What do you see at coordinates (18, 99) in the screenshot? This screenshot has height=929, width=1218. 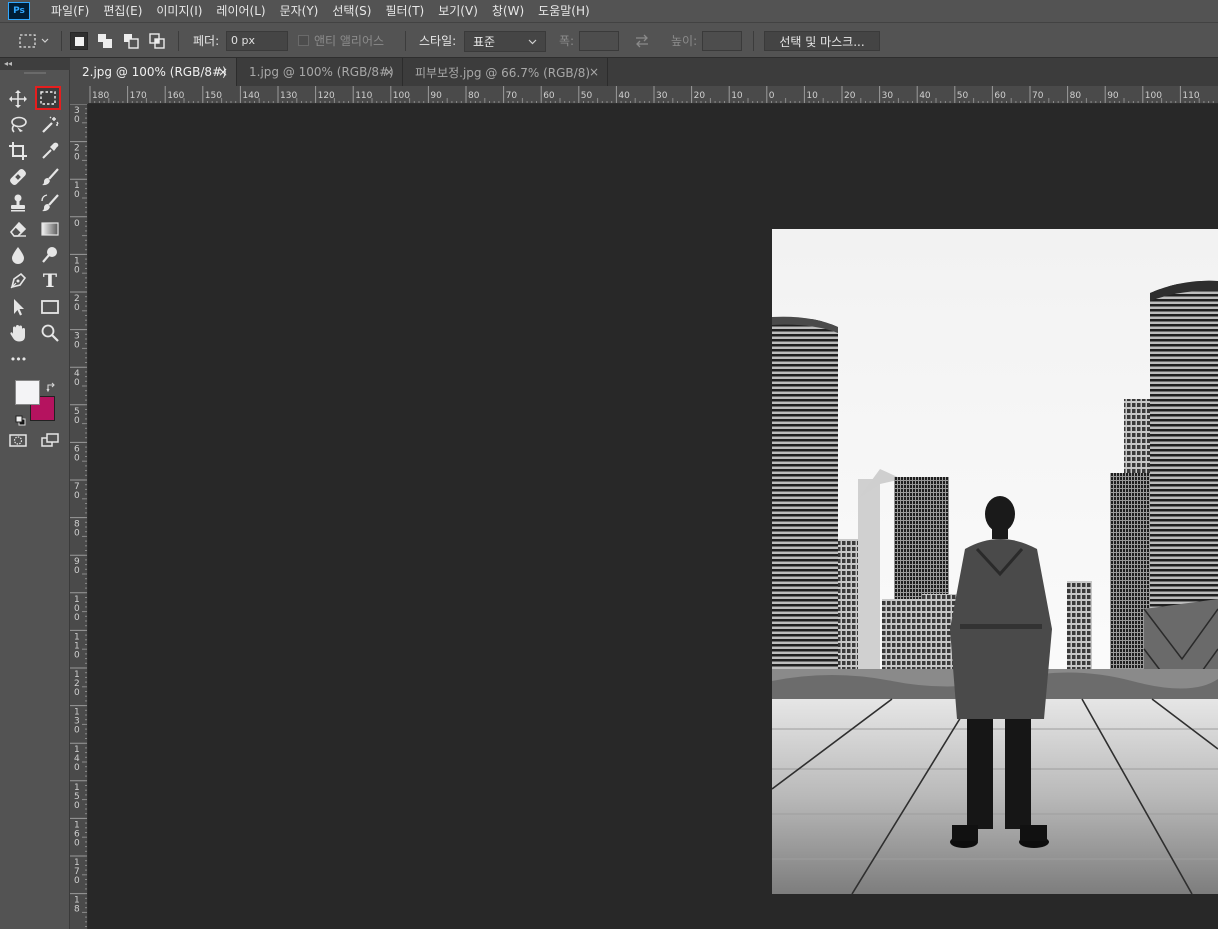 I see `move-tool-icon` at bounding box center [18, 99].